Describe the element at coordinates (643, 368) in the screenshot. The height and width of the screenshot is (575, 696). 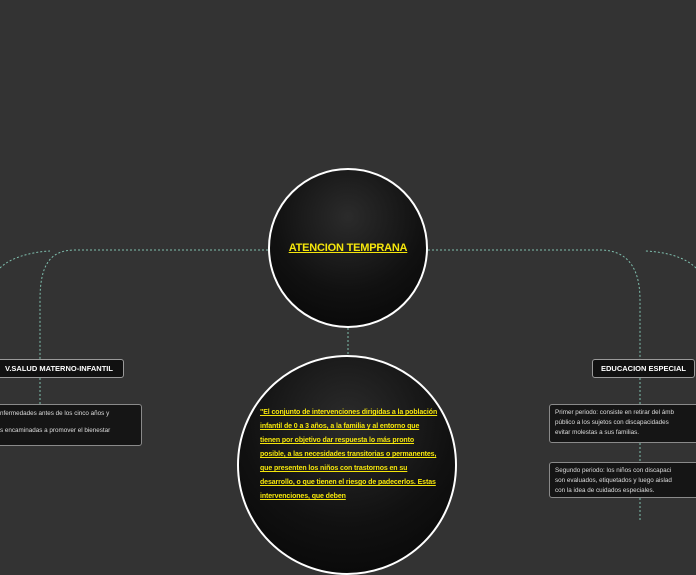
I see `right-branch-label: EDUCACION ESPECIAL` at that location.